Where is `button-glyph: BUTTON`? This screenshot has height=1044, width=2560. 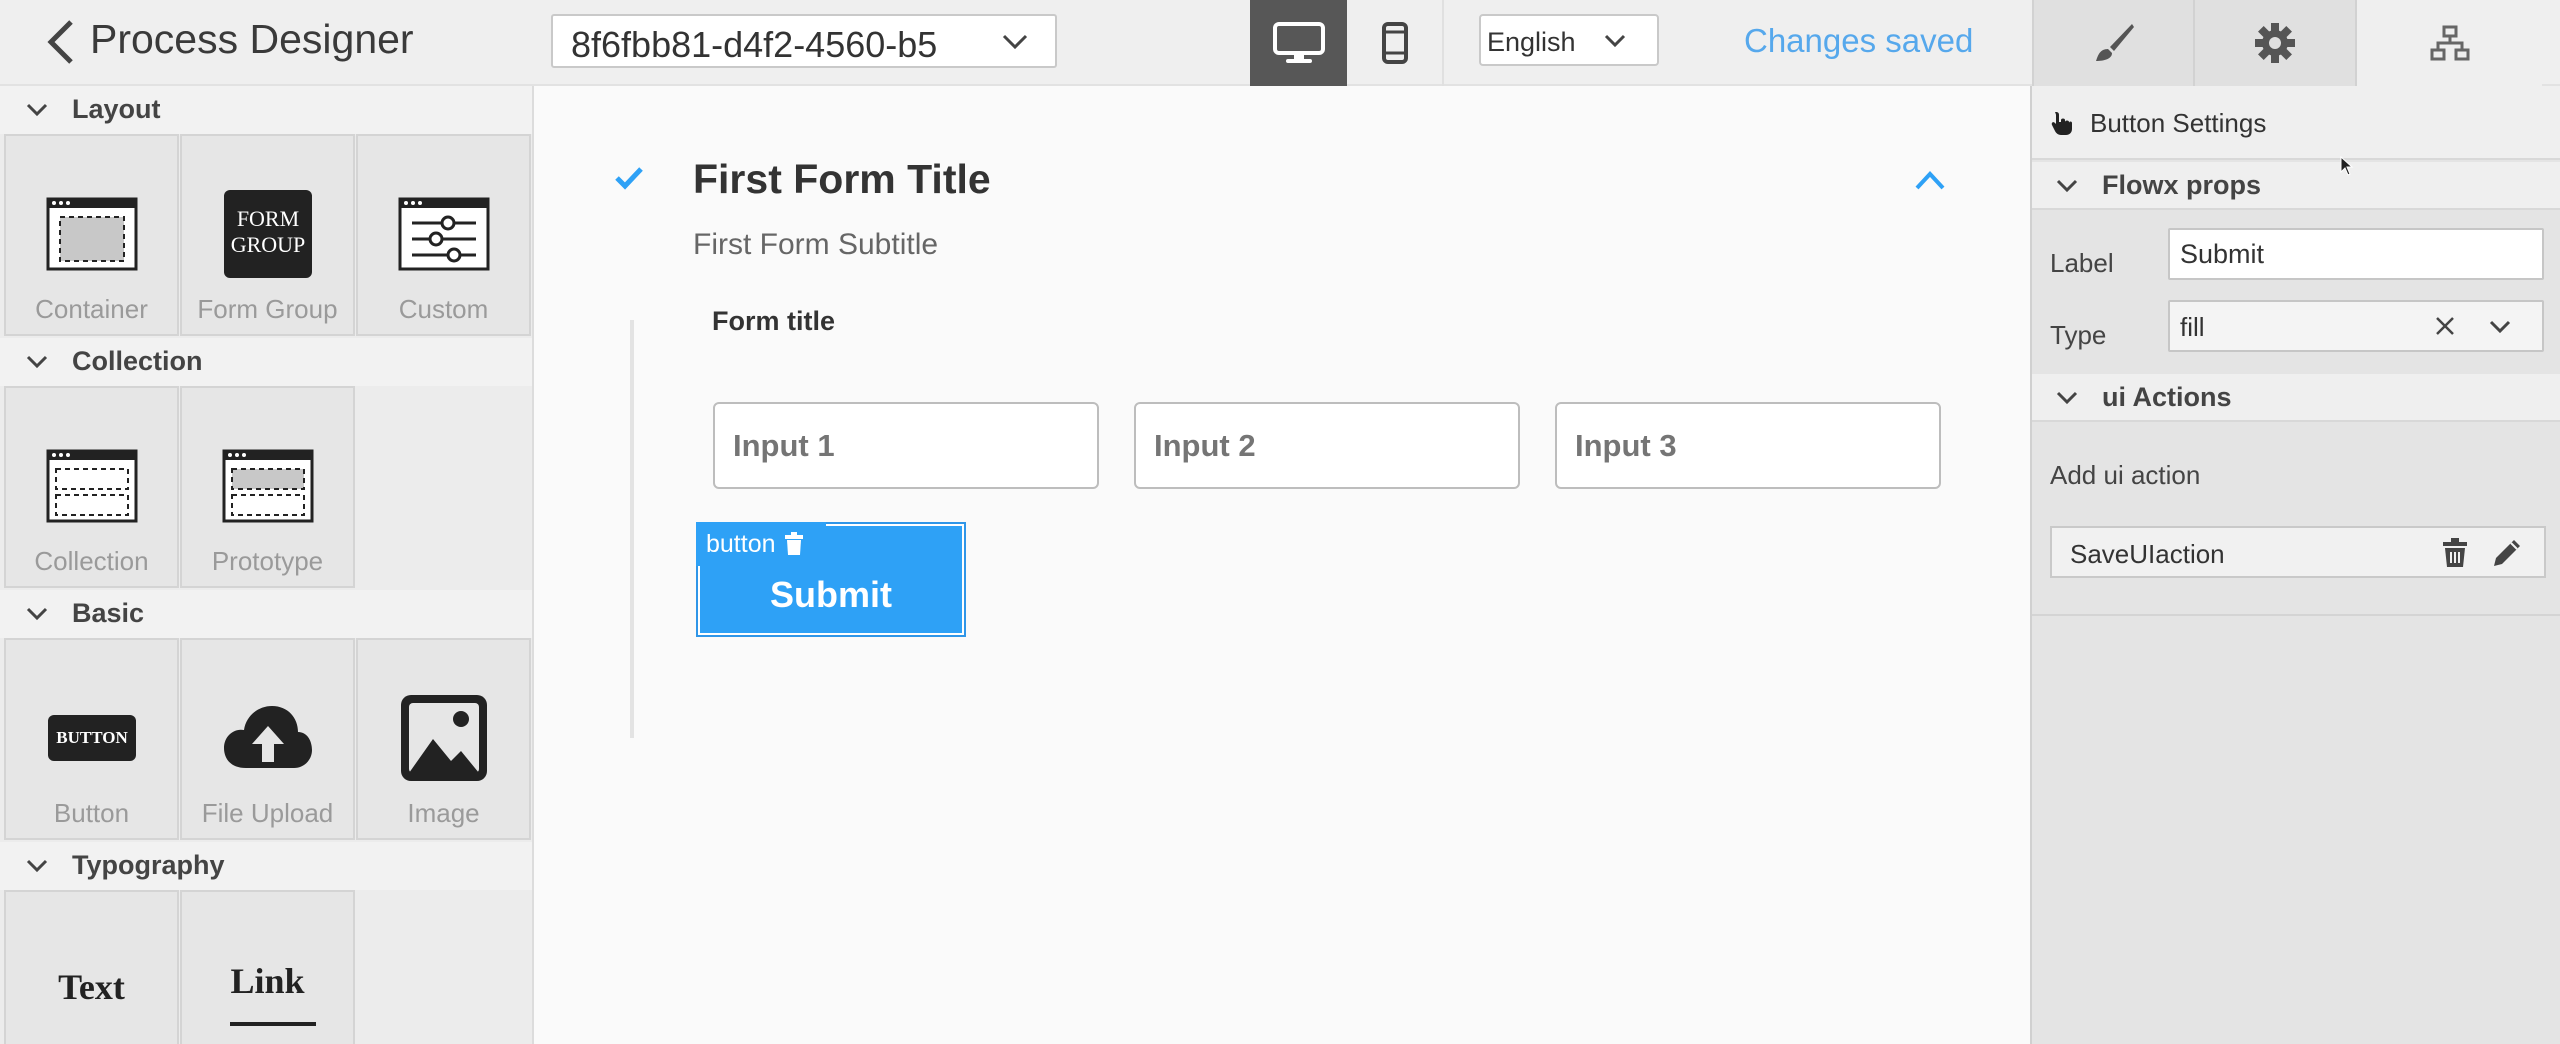
button-glyph: BUTTON is located at coordinates (92, 737).